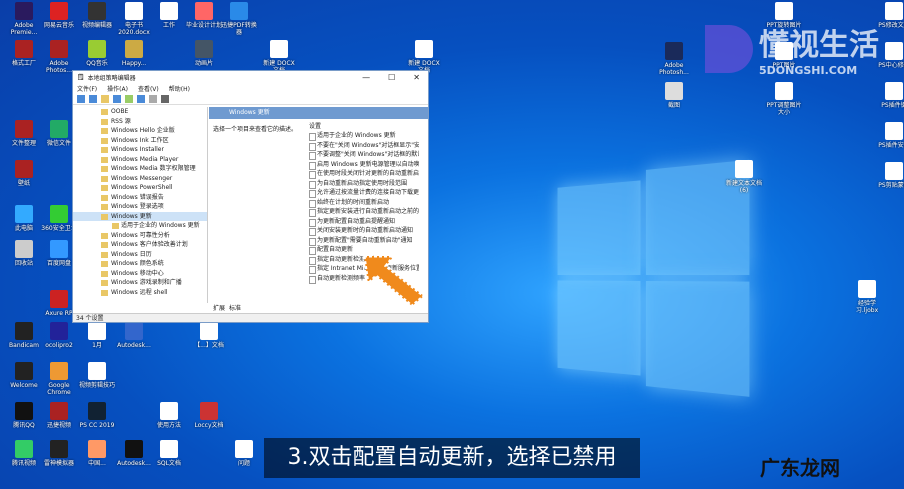  What do you see at coordinates (140, 283) in the screenshot?
I see `tree-item: Windows 游戏录制和广播` at bounding box center [140, 283].